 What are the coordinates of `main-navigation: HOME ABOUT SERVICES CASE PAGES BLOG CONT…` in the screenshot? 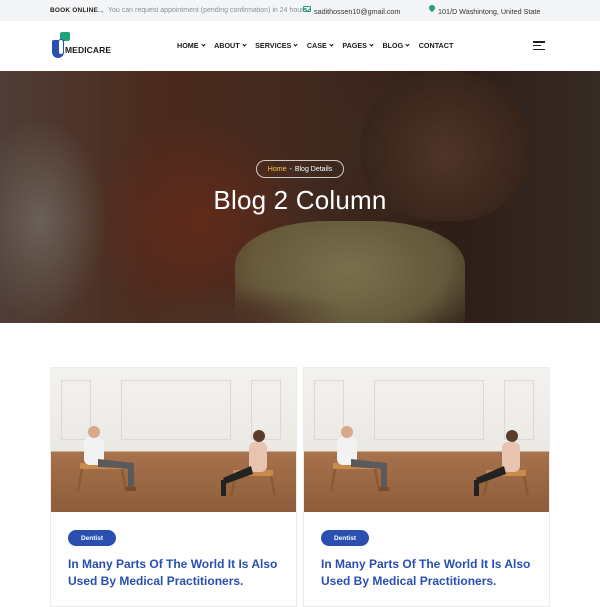 It's located at (320, 45).